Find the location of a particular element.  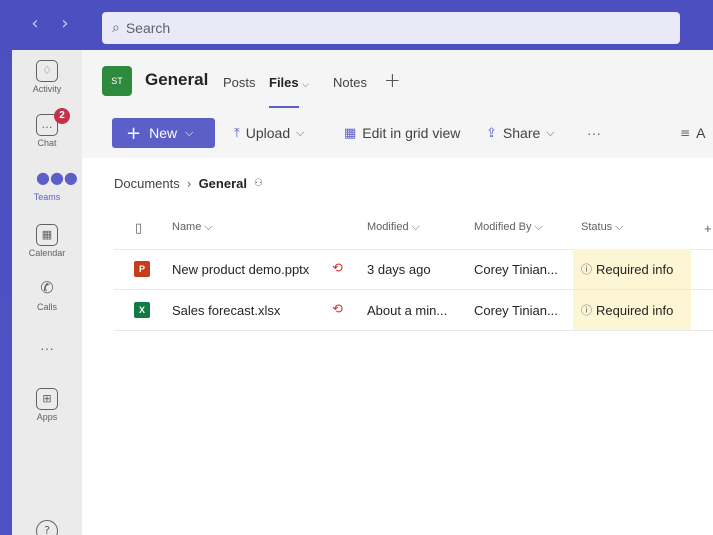

rail-item-help: ? is located at coordinates (47, 527).